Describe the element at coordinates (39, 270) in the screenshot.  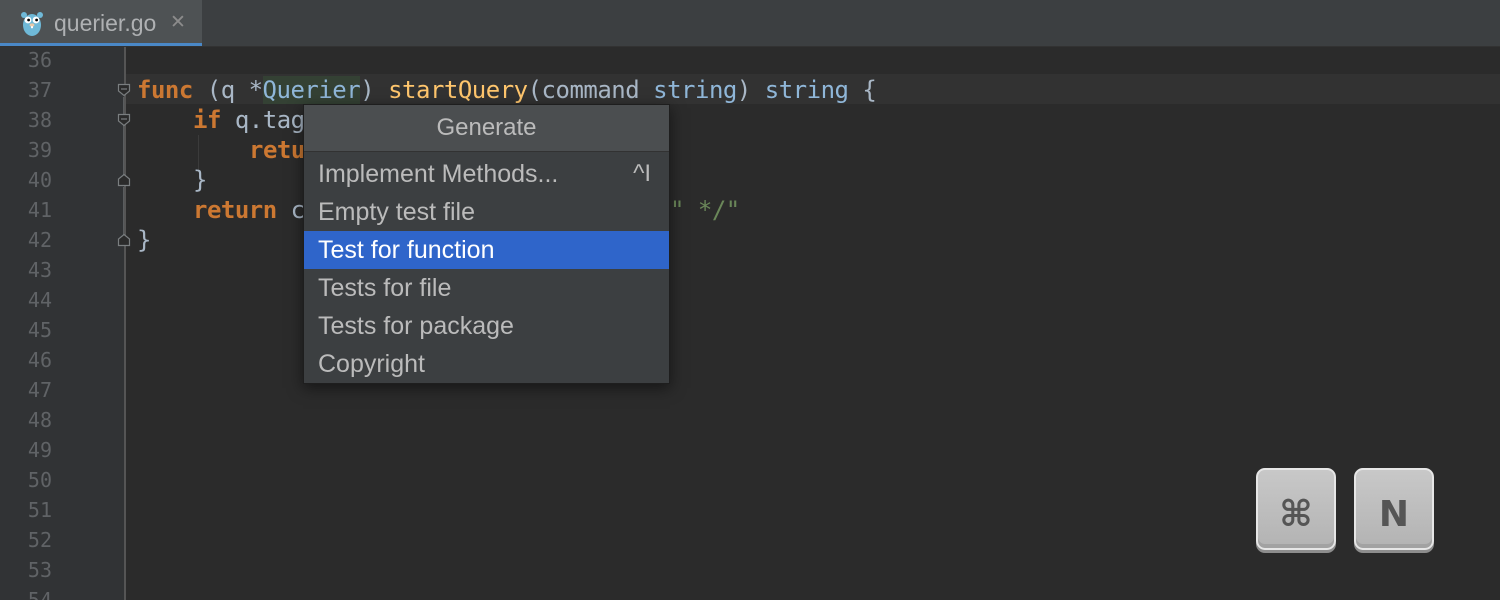
I see `line-number: 43` at that location.